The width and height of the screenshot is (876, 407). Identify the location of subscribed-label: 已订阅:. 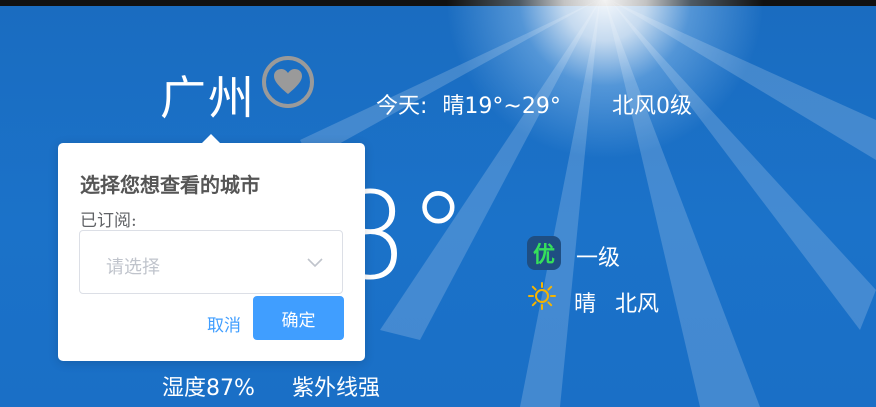
(108, 221).